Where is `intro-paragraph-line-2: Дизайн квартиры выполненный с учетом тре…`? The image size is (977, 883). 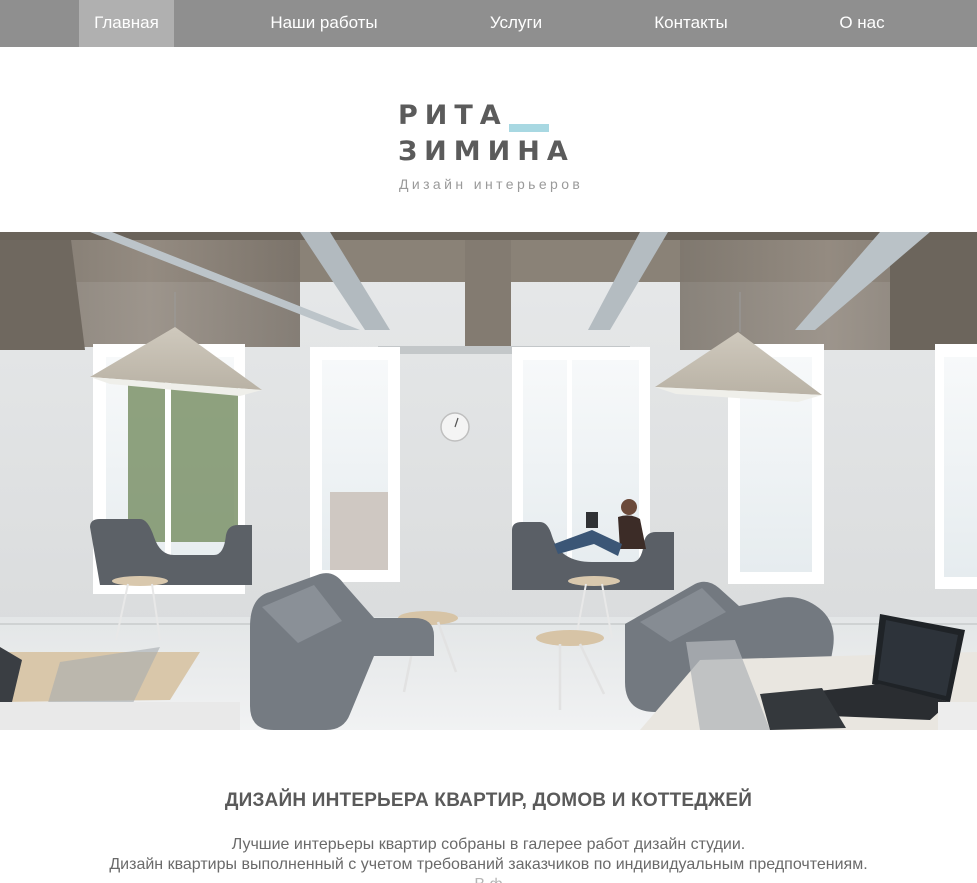 intro-paragraph-line-2: Дизайн квартиры выполненный с учетом тре… is located at coordinates (488, 864).